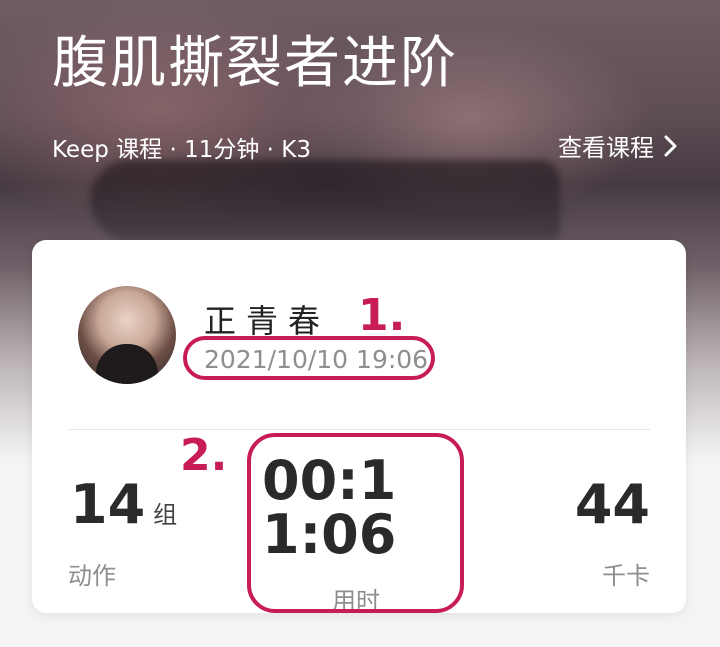 Image resolution: width=720 pixels, height=647 pixels. What do you see at coordinates (626, 576) in the screenshot?
I see `stat-calories-label: 千卡` at bounding box center [626, 576].